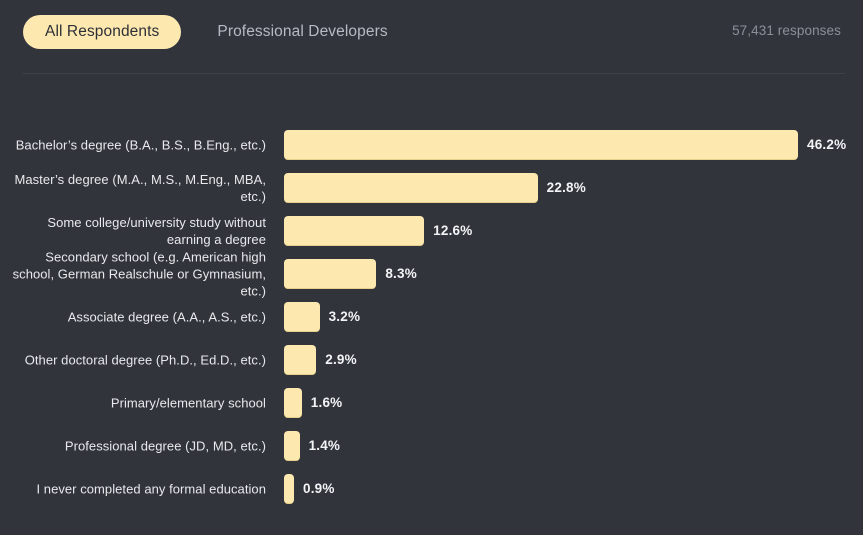 This screenshot has width=863, height=535. What do you see at coordinates (324, 445) in the screenshot?
I see `bar-value-label: 1.4%` at bounding box center [324, 445].